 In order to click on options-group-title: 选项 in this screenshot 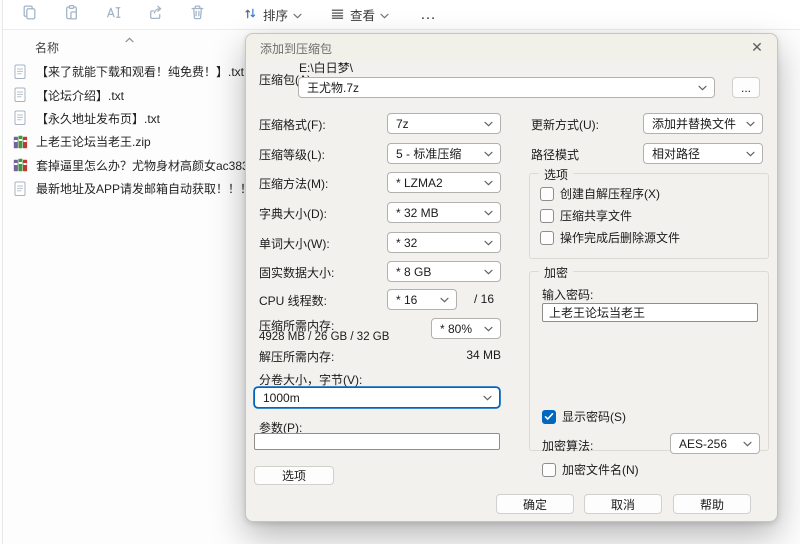, I will do `click(556, 174)`.